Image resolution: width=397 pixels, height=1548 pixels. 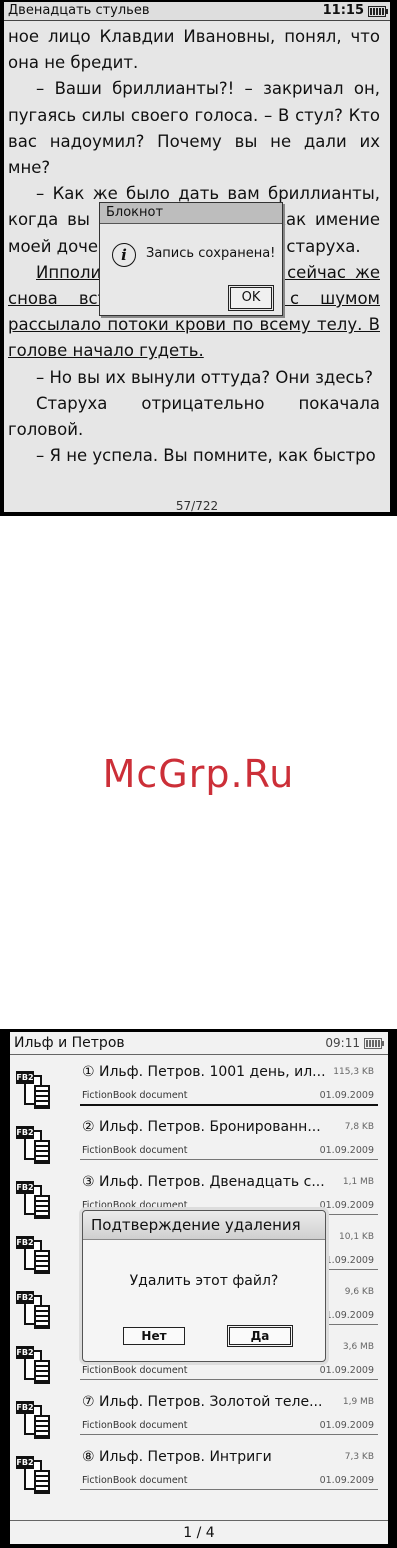 What do you see at coordinates (211, 253) in the screenshot?
I see `dialog-message: Запись сохранена!` at bounding box center [211, 253].